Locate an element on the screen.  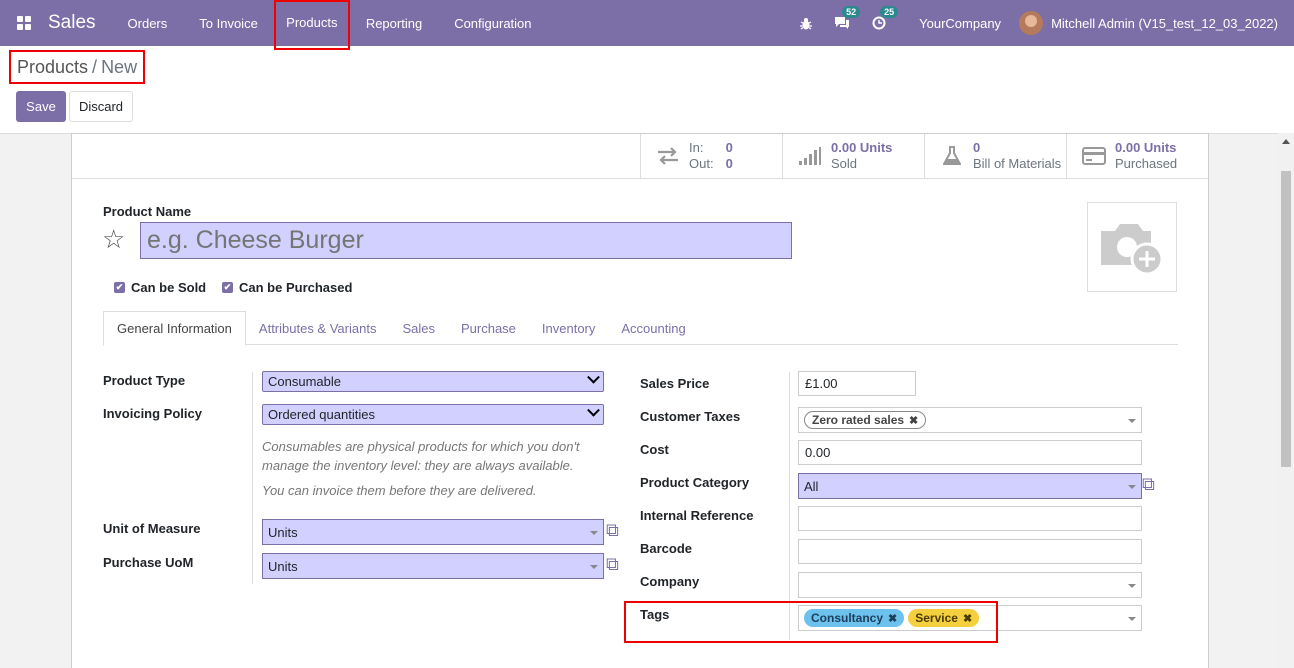
chat-icon: 52 is located at coordinates (847, 18).